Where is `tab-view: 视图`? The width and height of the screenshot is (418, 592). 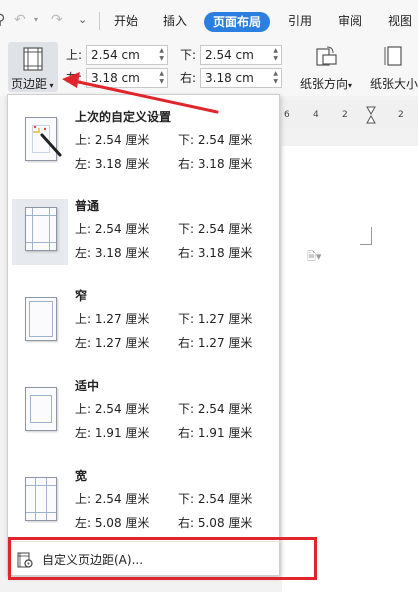
tab-view: 视图 is located at coordinates (400, 21).